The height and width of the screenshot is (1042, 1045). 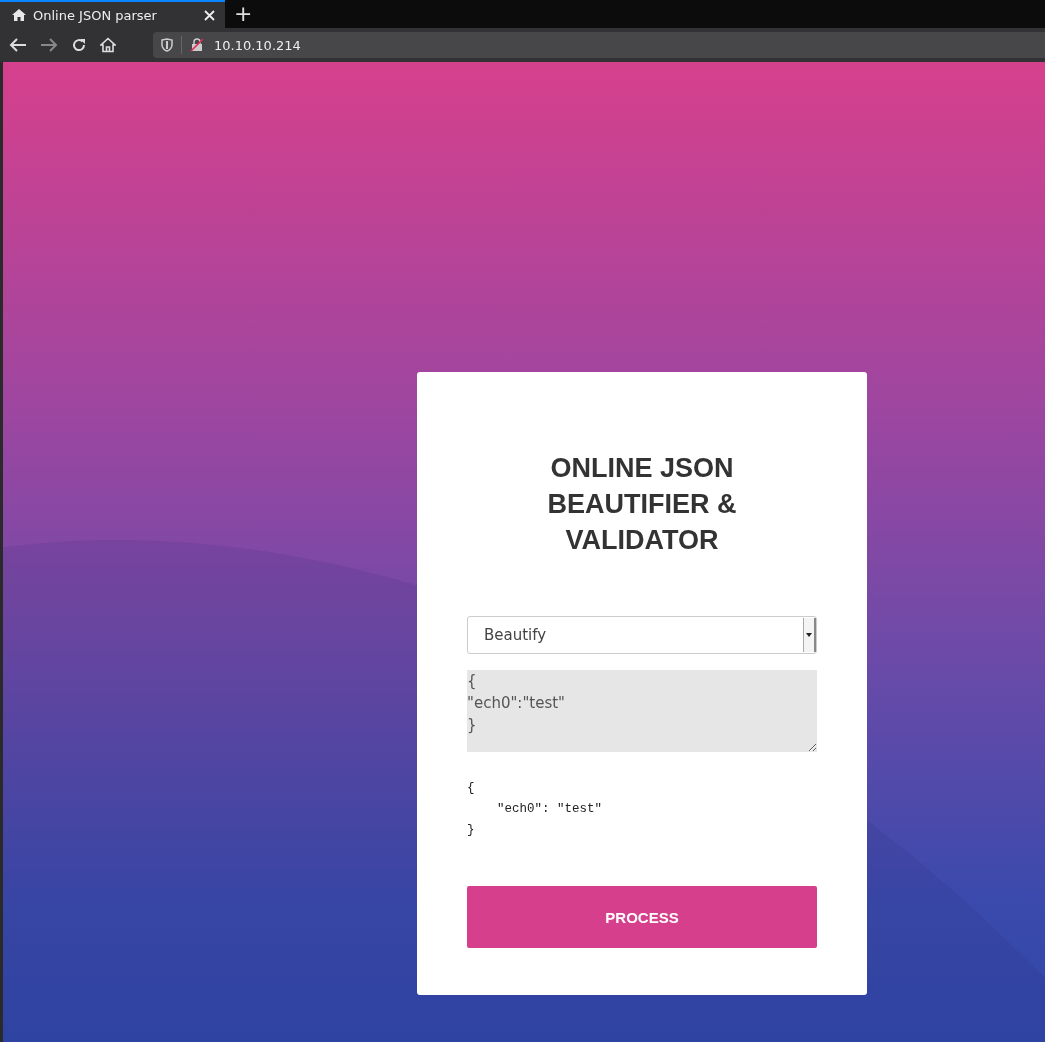 I want to click on process-button: PROCESS, so click(x=642, y=917).